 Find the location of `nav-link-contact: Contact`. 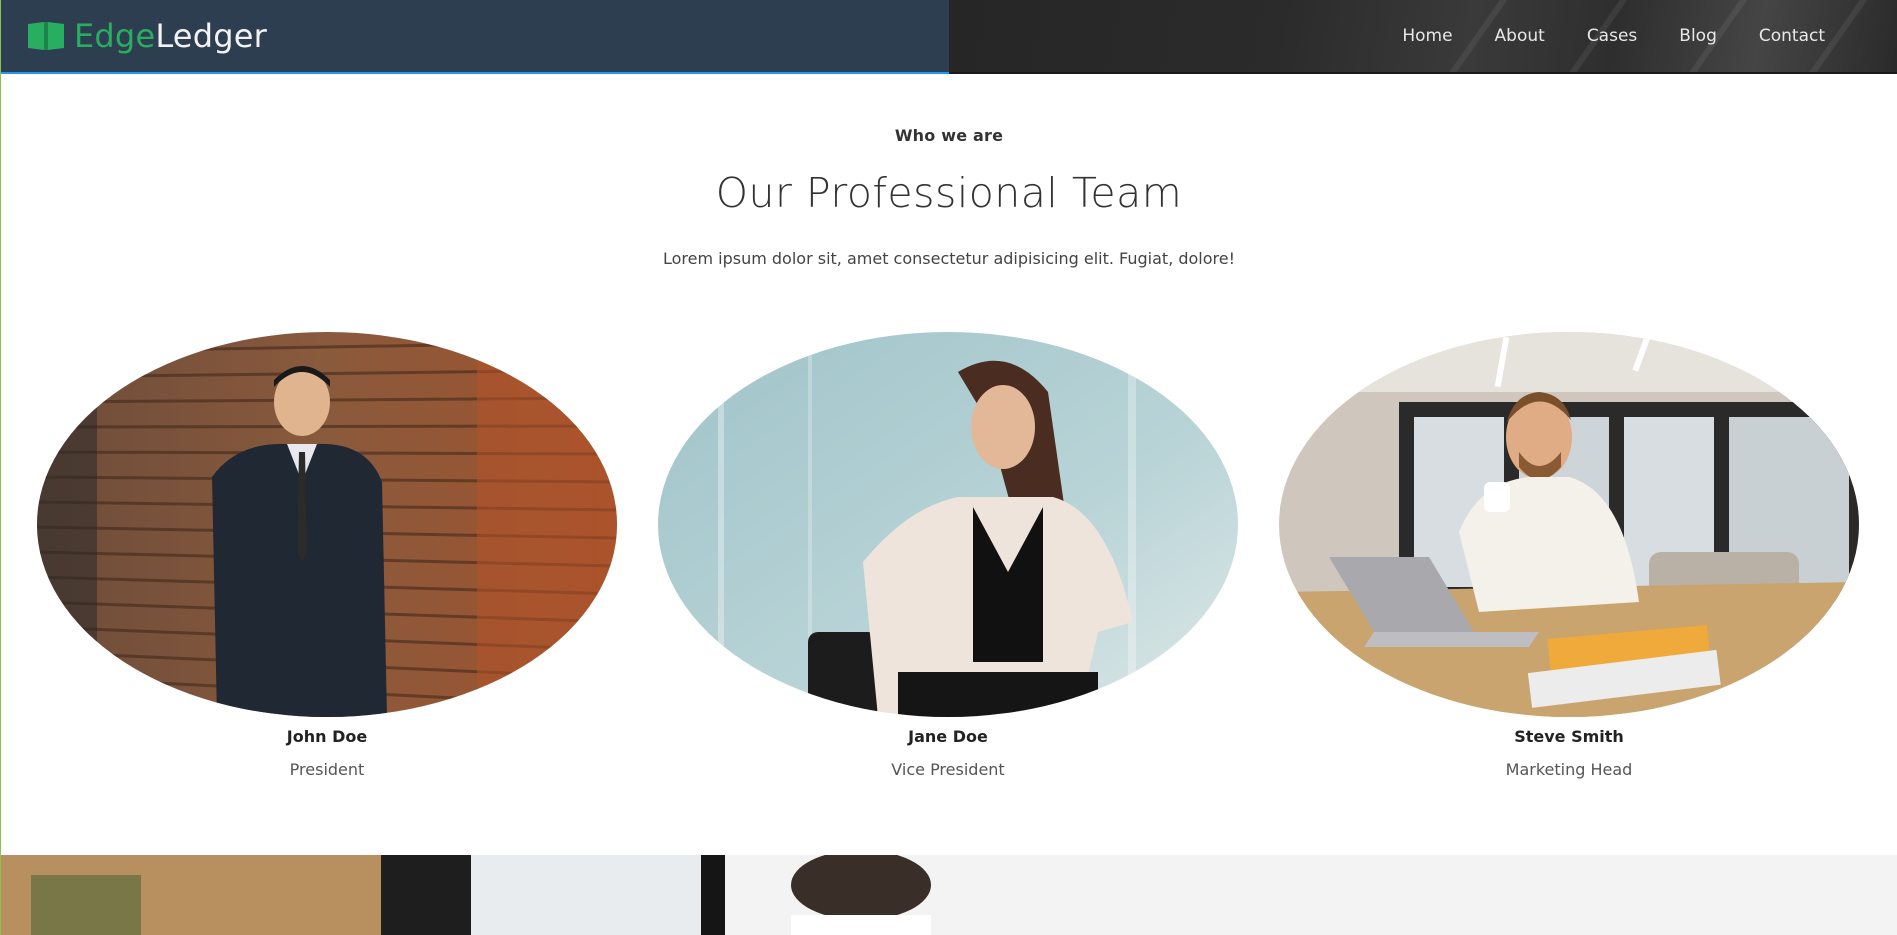

nav-link-contact: Contact is located at coordinates (1792, 36).